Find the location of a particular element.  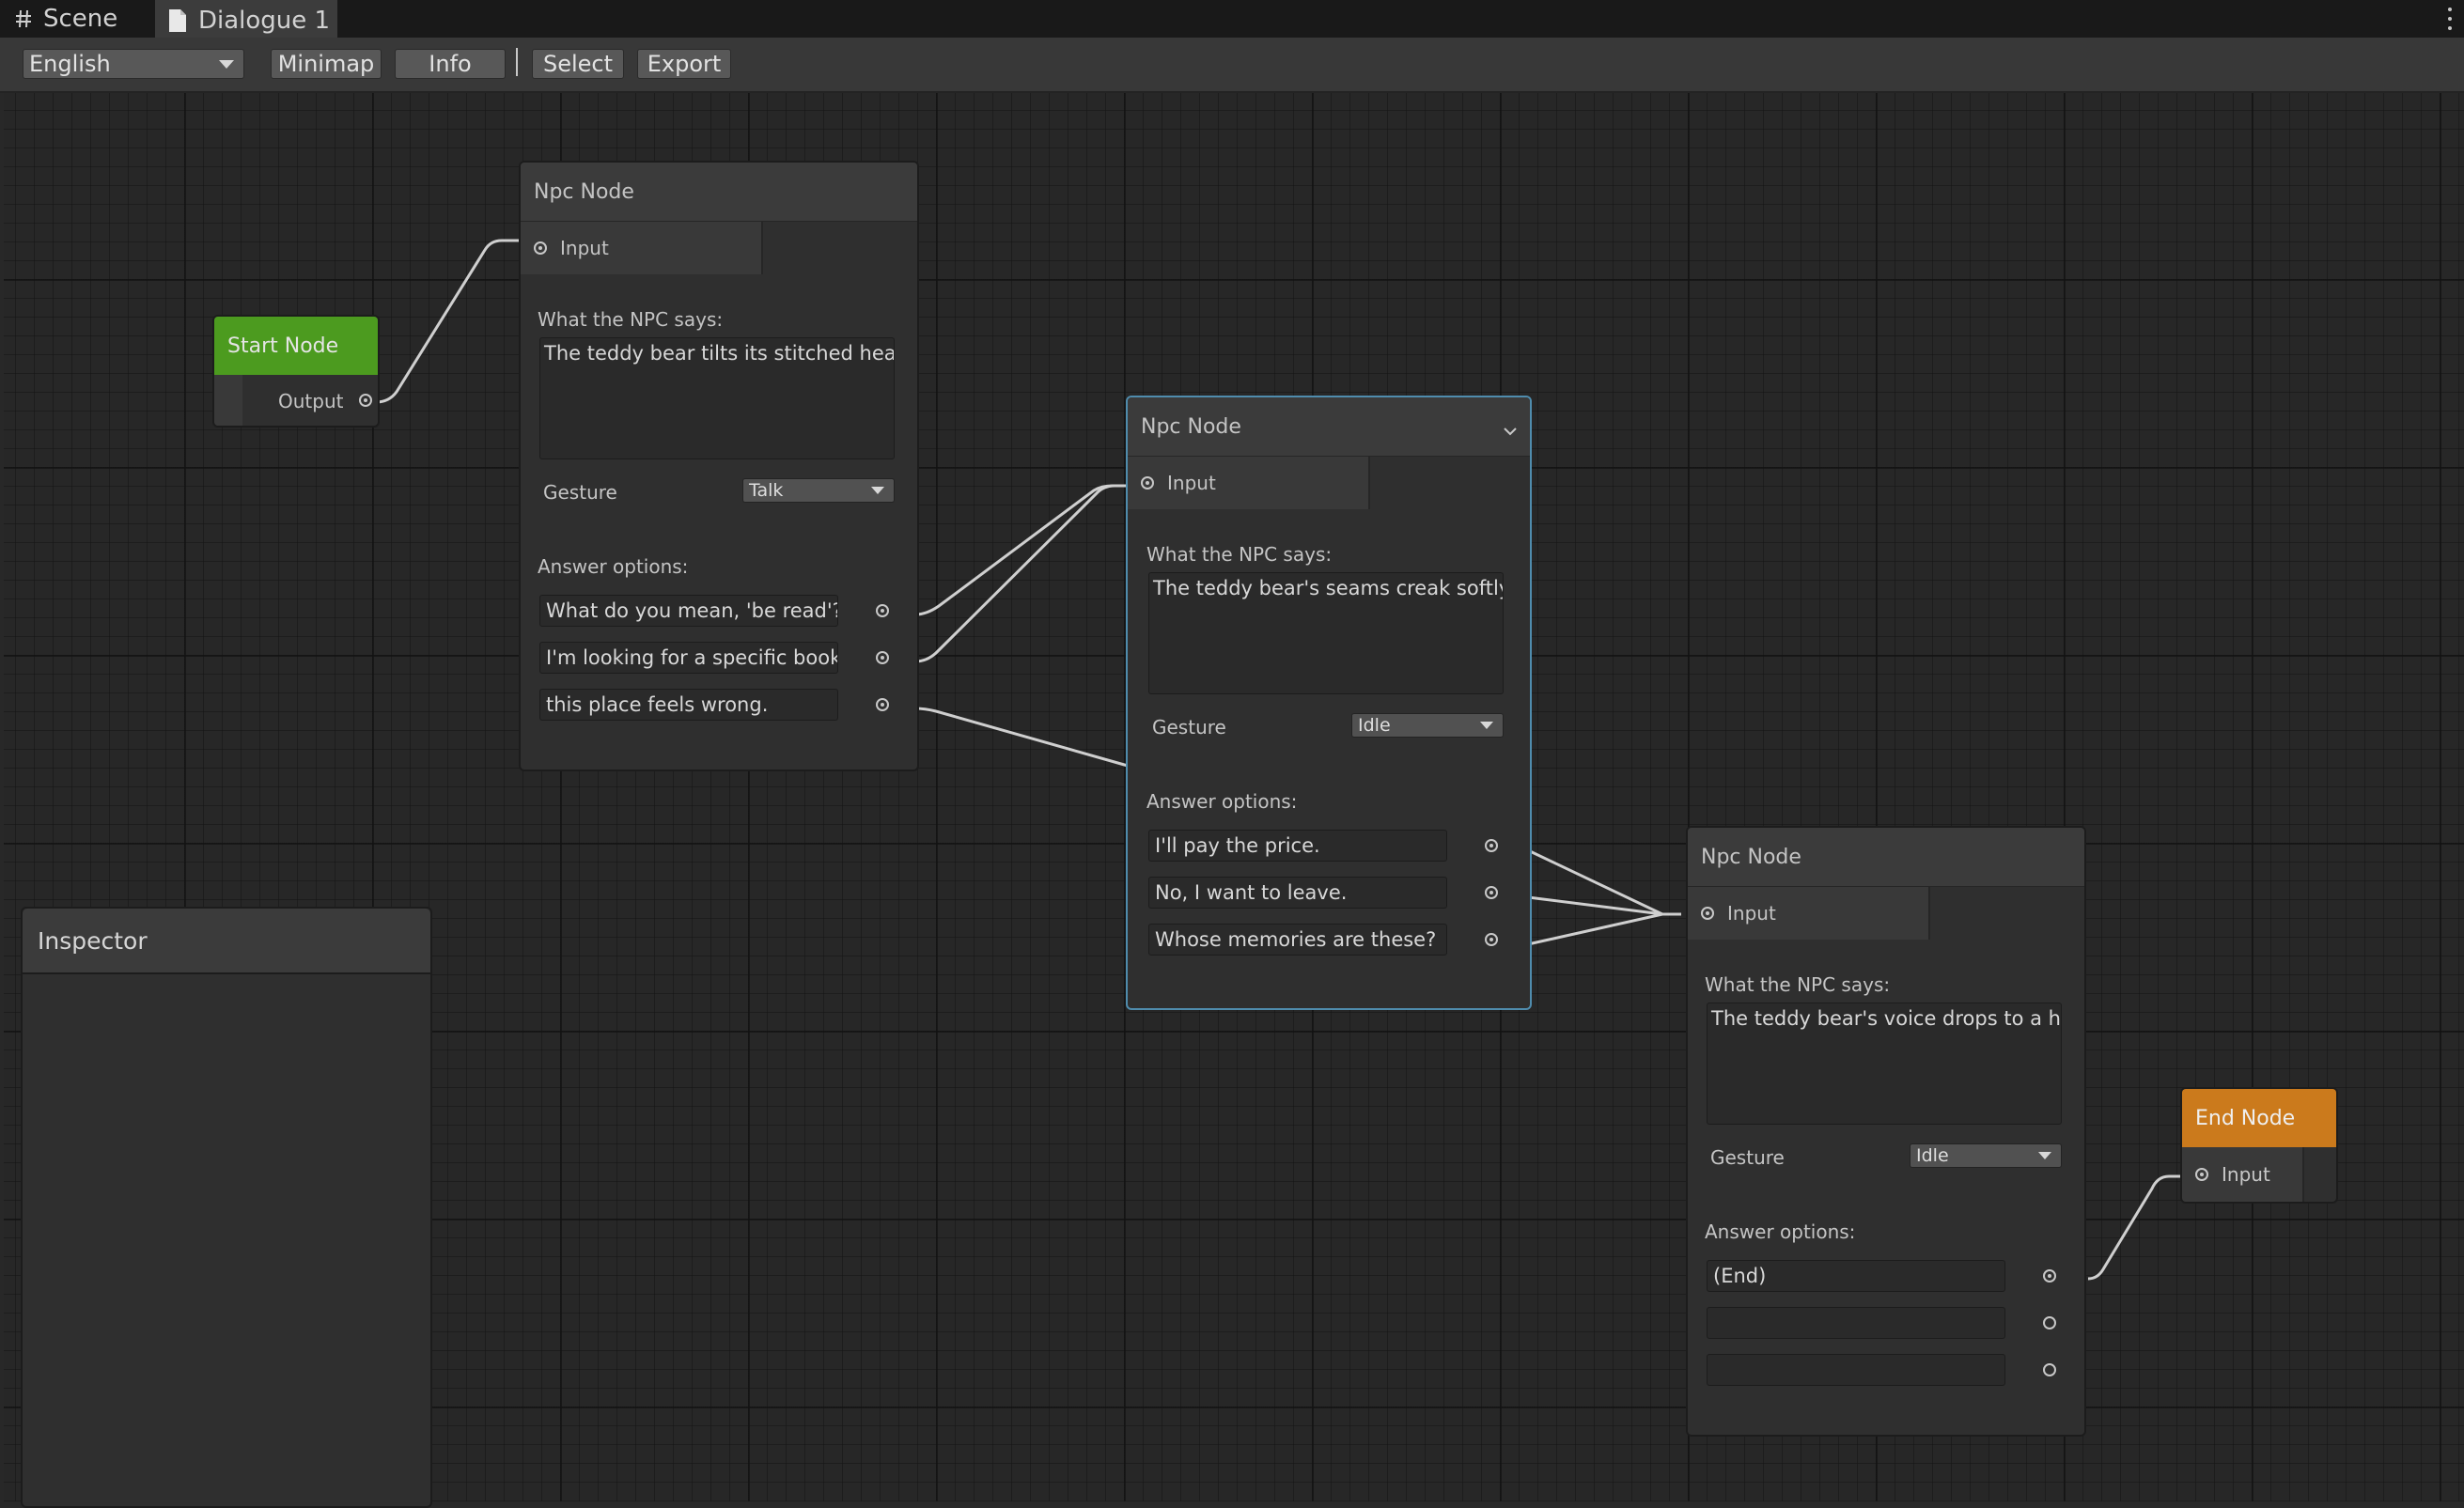

minimap-label: Minimap is located at coordinates (326, 64).